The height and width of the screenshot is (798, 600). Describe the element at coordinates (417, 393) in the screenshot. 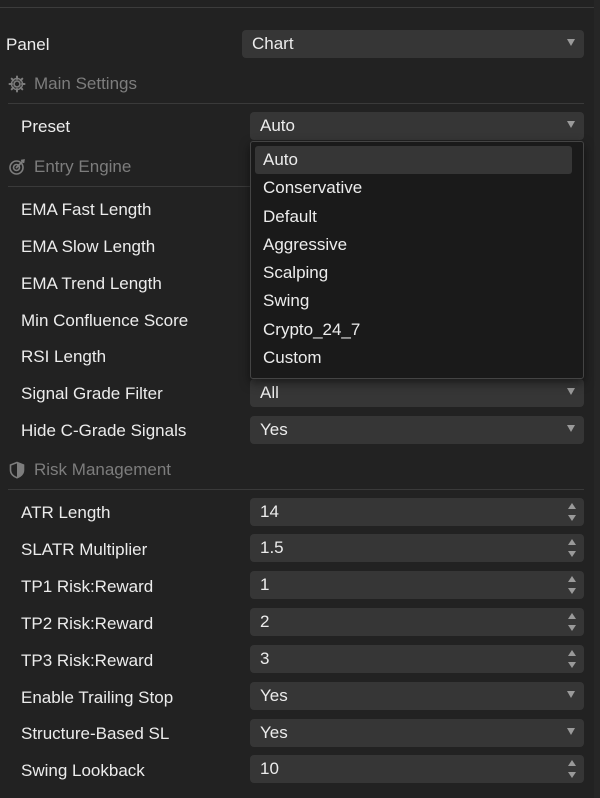

I see `signal-grade-select: All` at that location.